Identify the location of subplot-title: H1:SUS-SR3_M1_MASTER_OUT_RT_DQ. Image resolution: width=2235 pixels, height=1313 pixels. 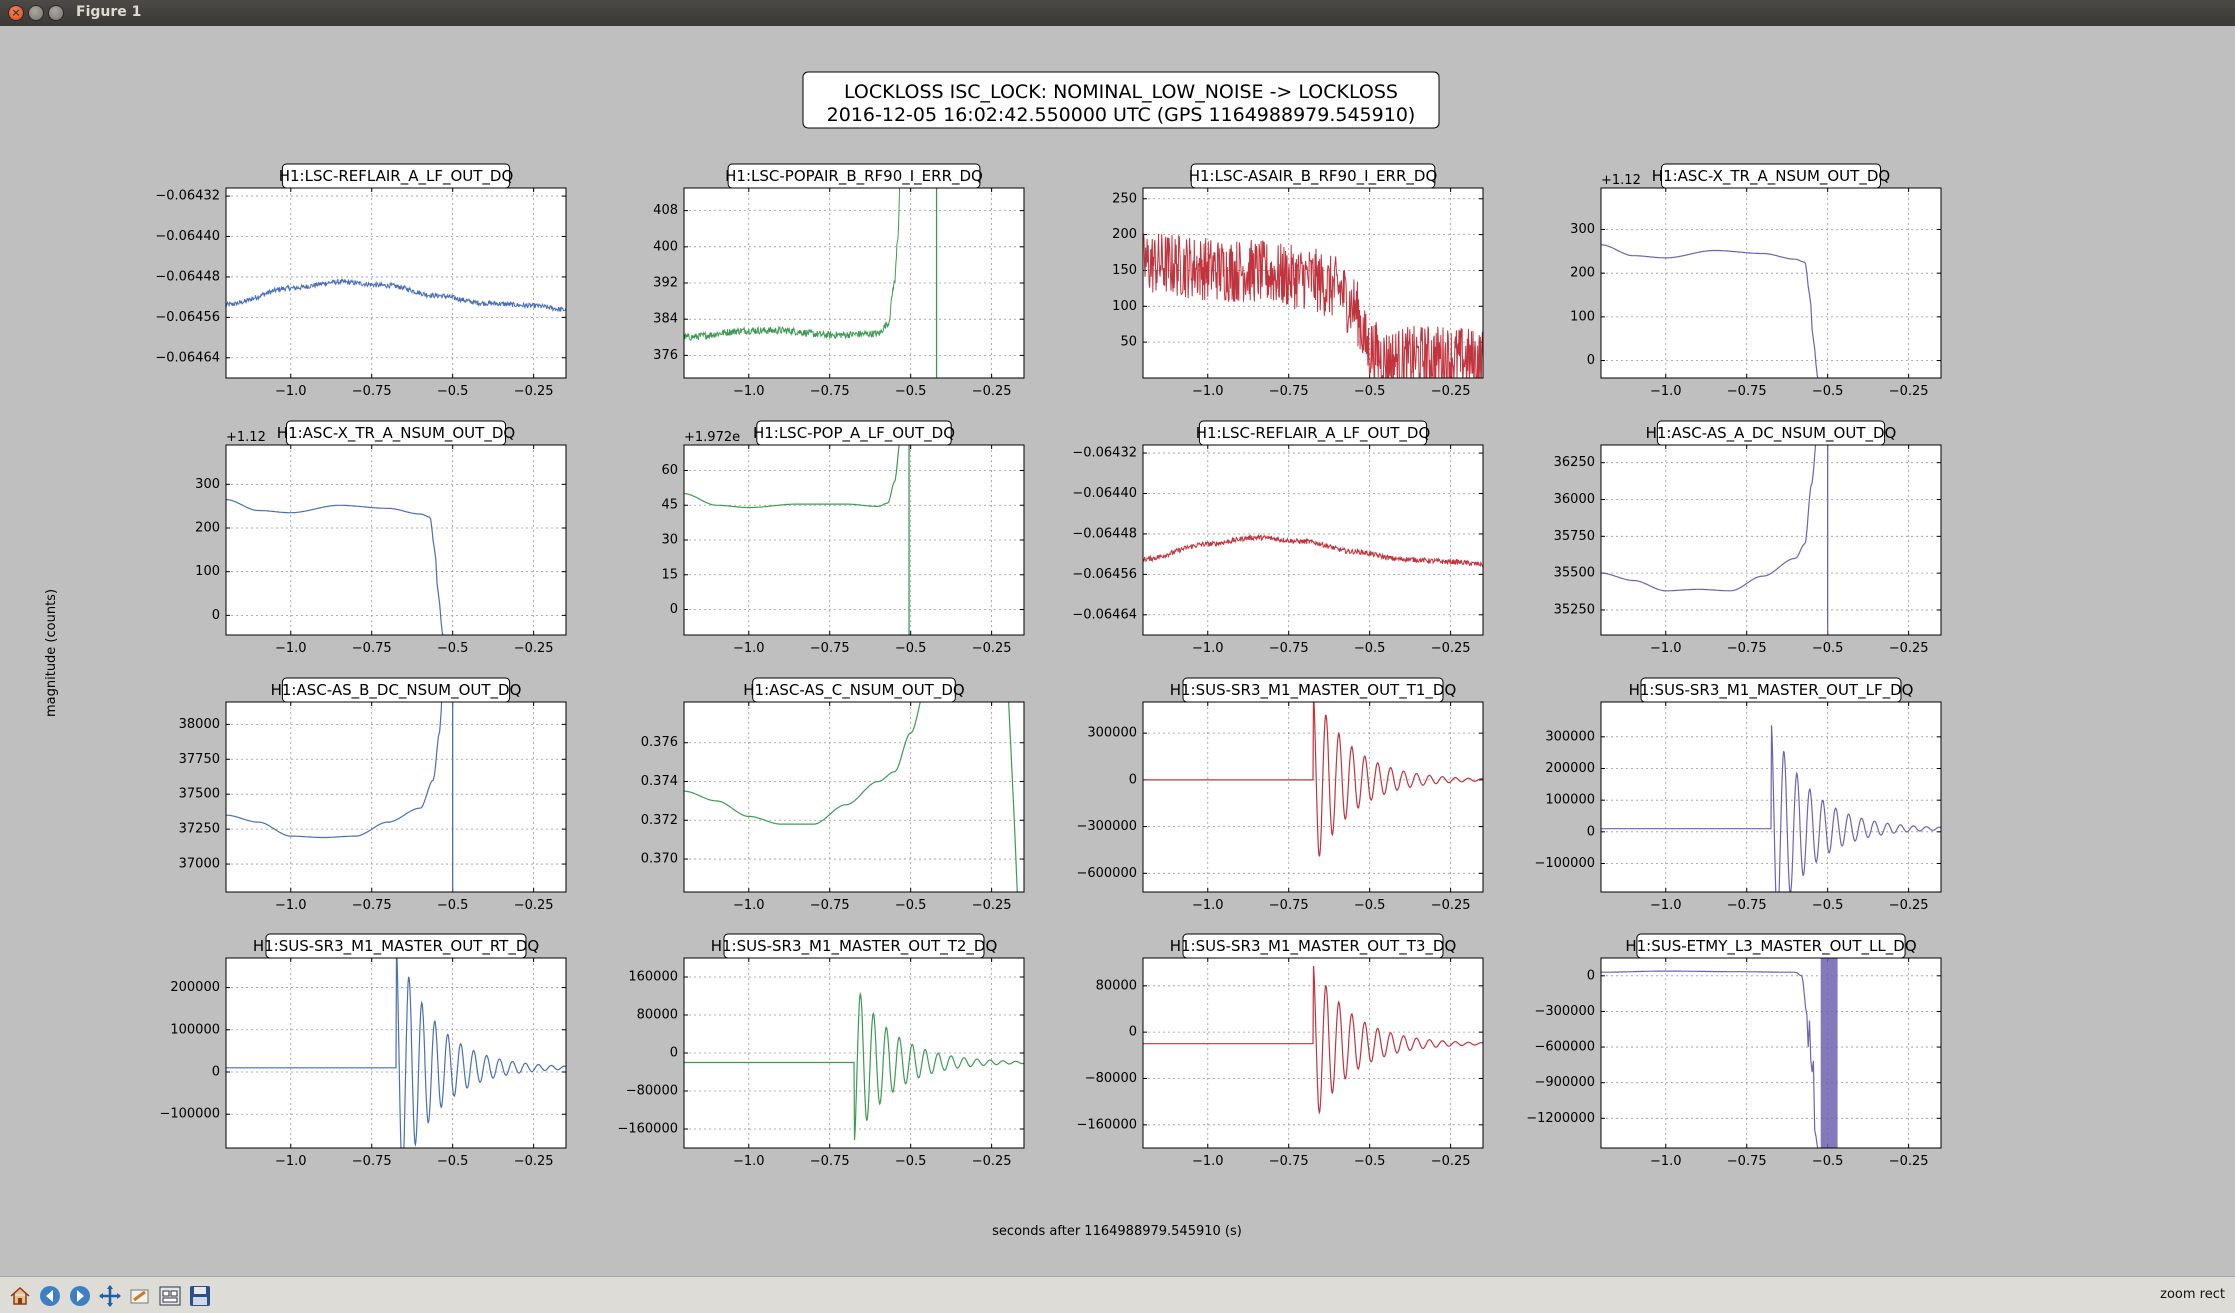
(396, 946).